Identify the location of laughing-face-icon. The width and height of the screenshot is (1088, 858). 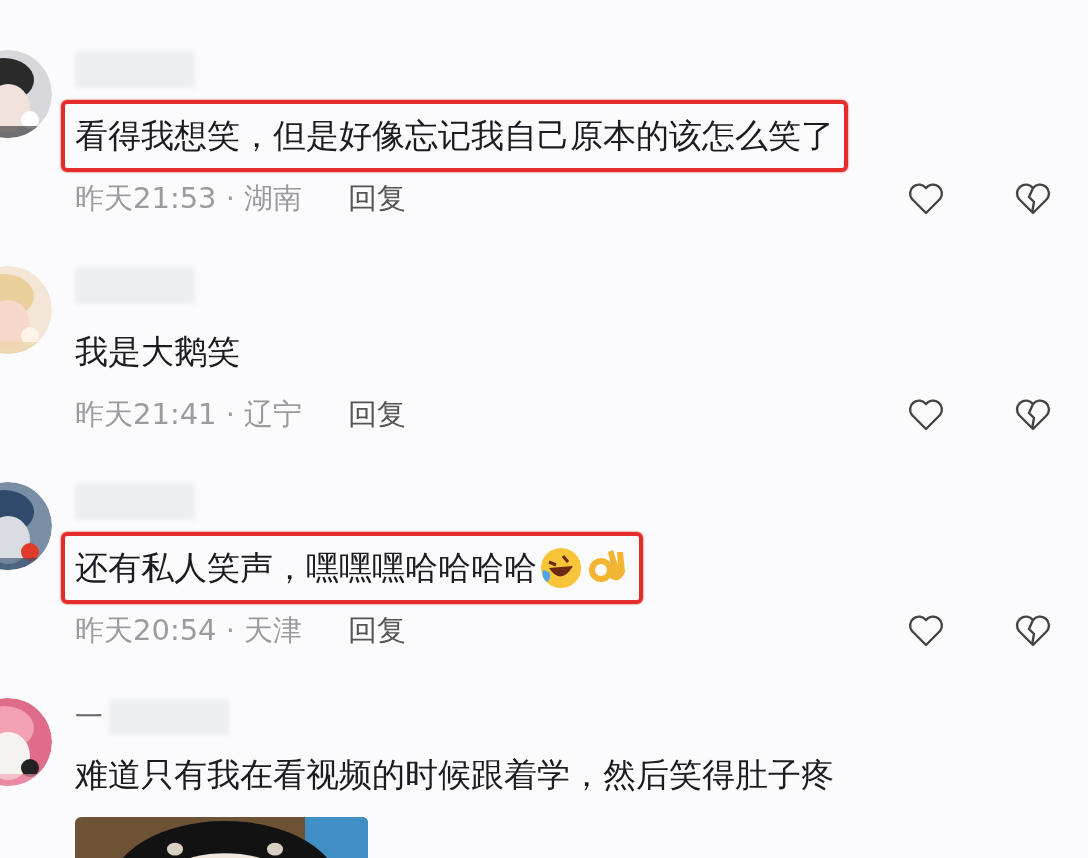
(561, 568).